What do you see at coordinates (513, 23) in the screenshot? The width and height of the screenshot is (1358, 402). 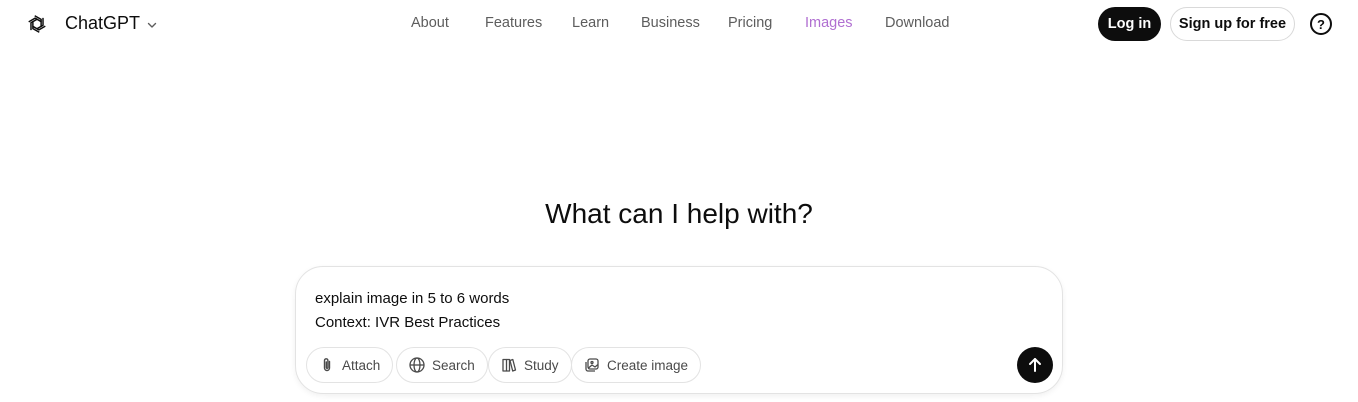 I see `nav-item-features: Features` at bounding box center [513, 23].